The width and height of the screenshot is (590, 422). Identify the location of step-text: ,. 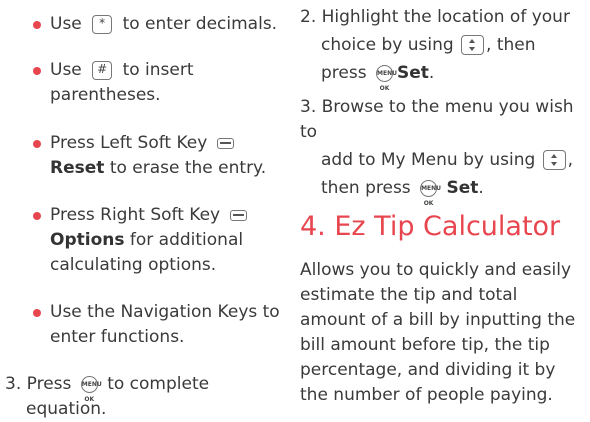
(570, 160).